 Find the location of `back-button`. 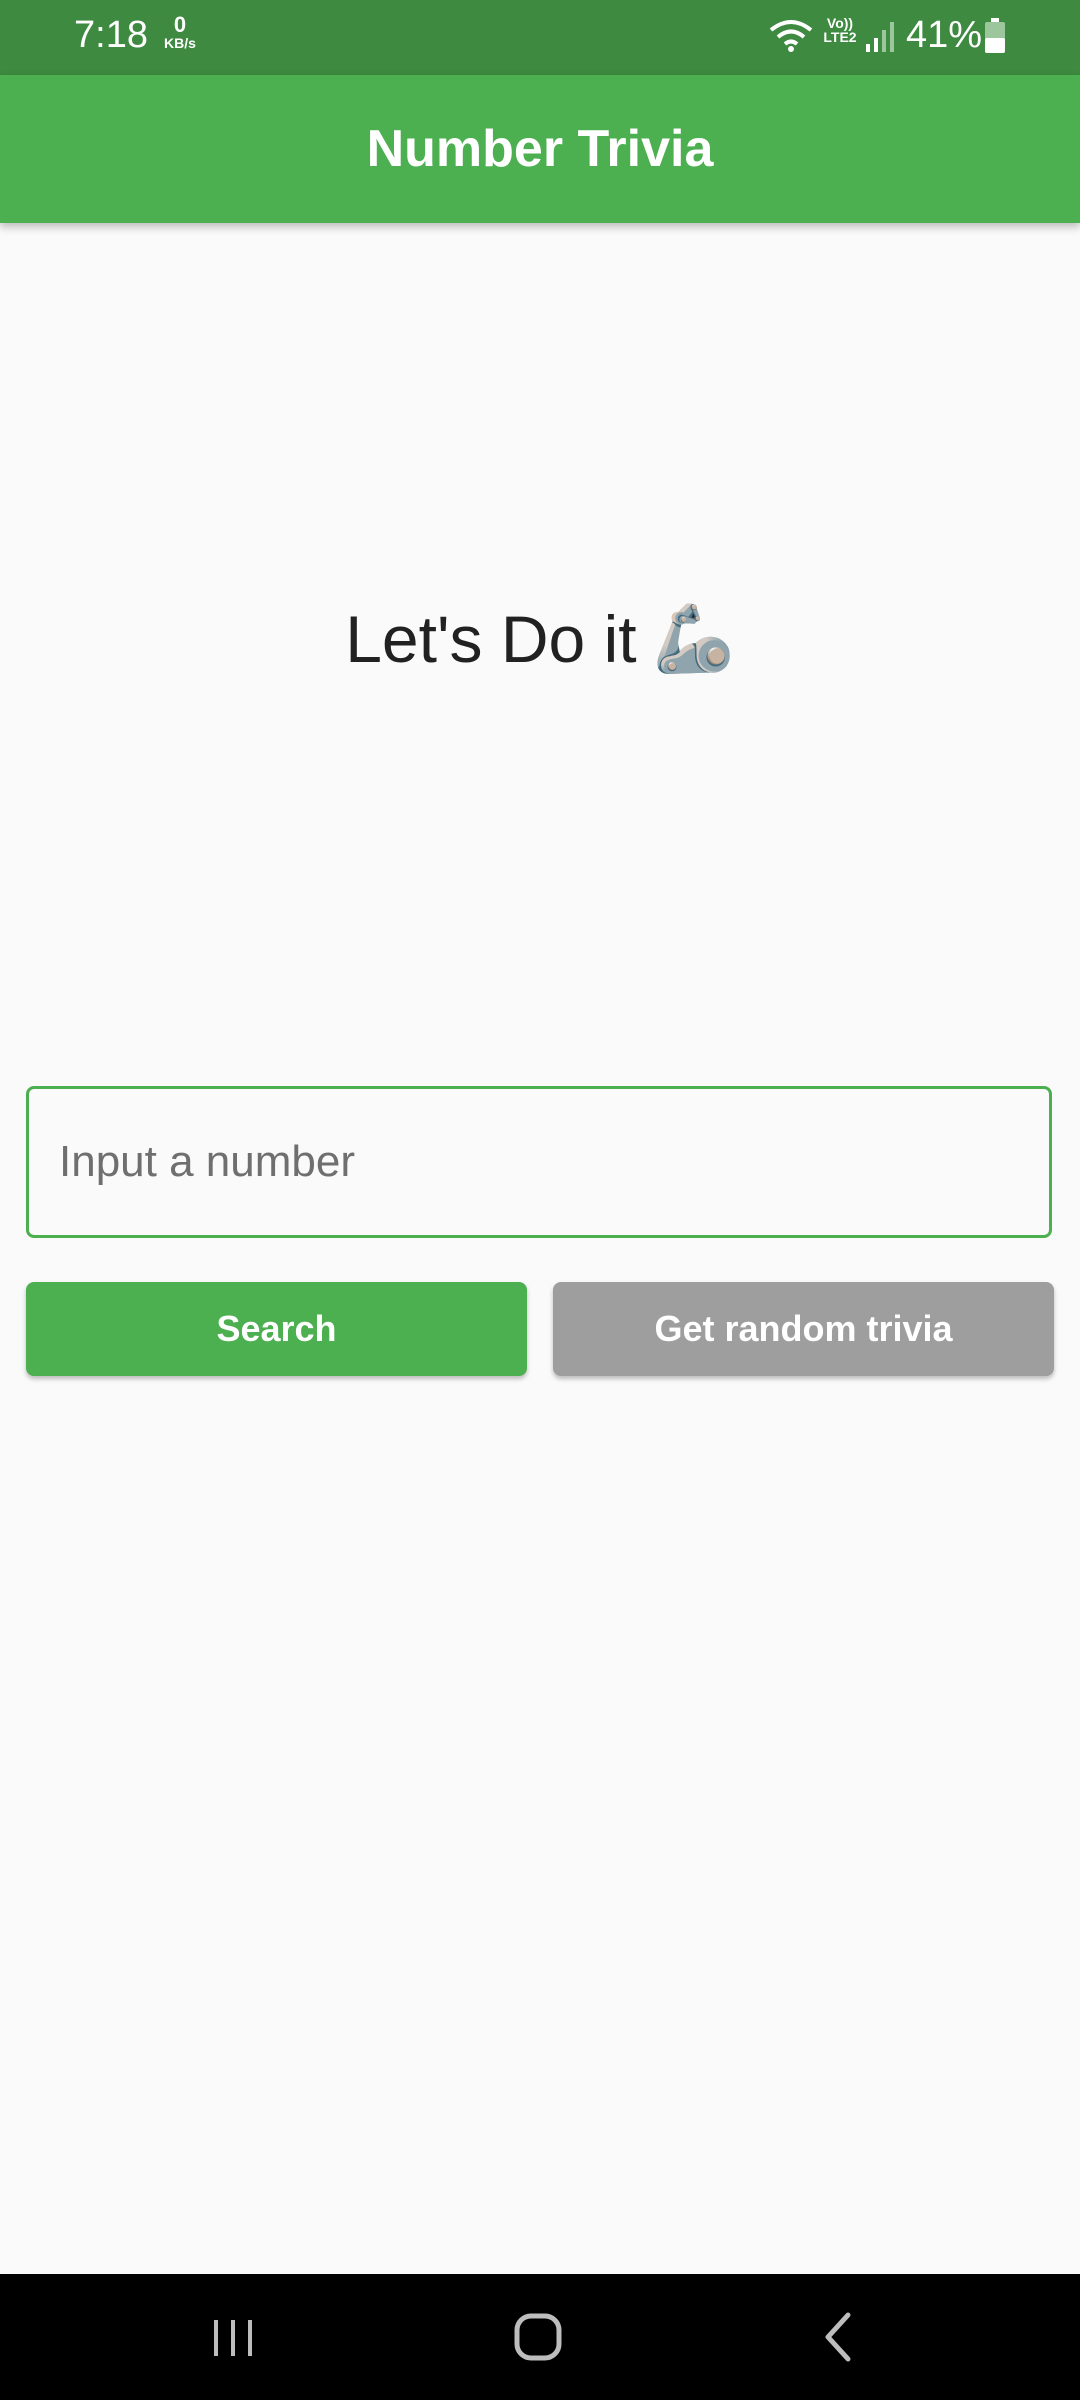

back-button is located at coordinates (840, 2337).